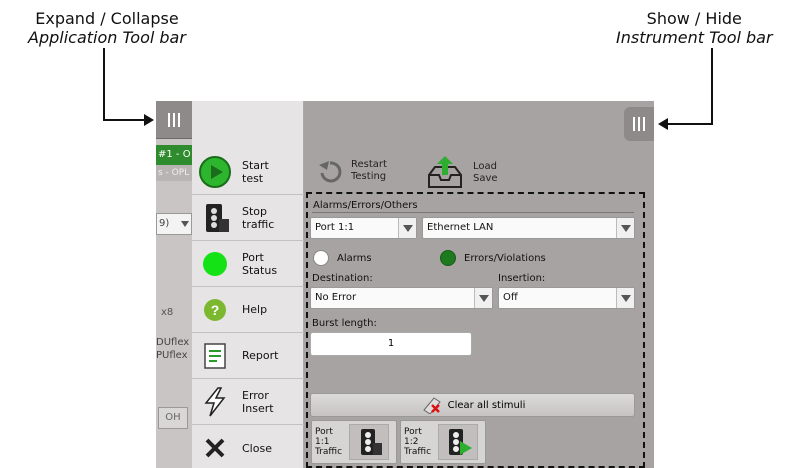 This screenshot has width=810, height=468. What do you see at coordinates (354, 258) in the screenshot?
I see `alarms-radio-label: Alarms` at bounding box center [354, 258].